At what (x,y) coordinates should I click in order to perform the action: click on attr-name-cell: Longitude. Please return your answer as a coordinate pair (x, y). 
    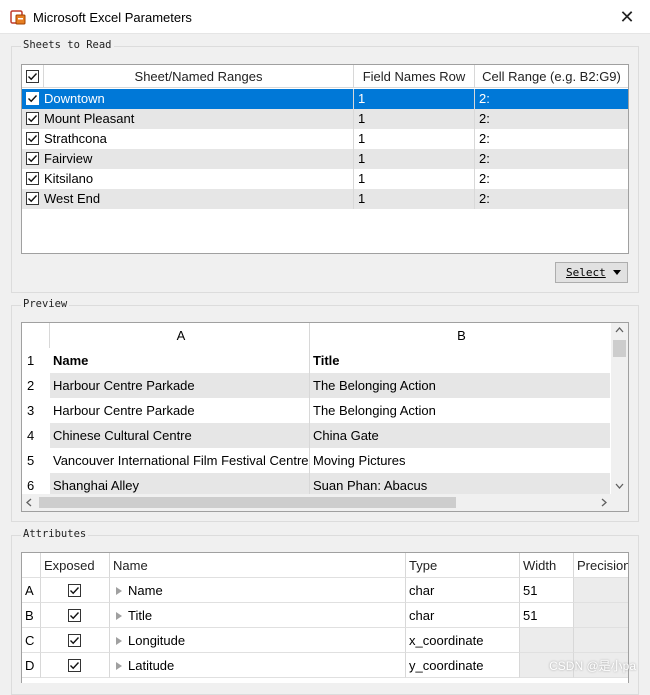
    Looking at the image, I should click on (258, 640).